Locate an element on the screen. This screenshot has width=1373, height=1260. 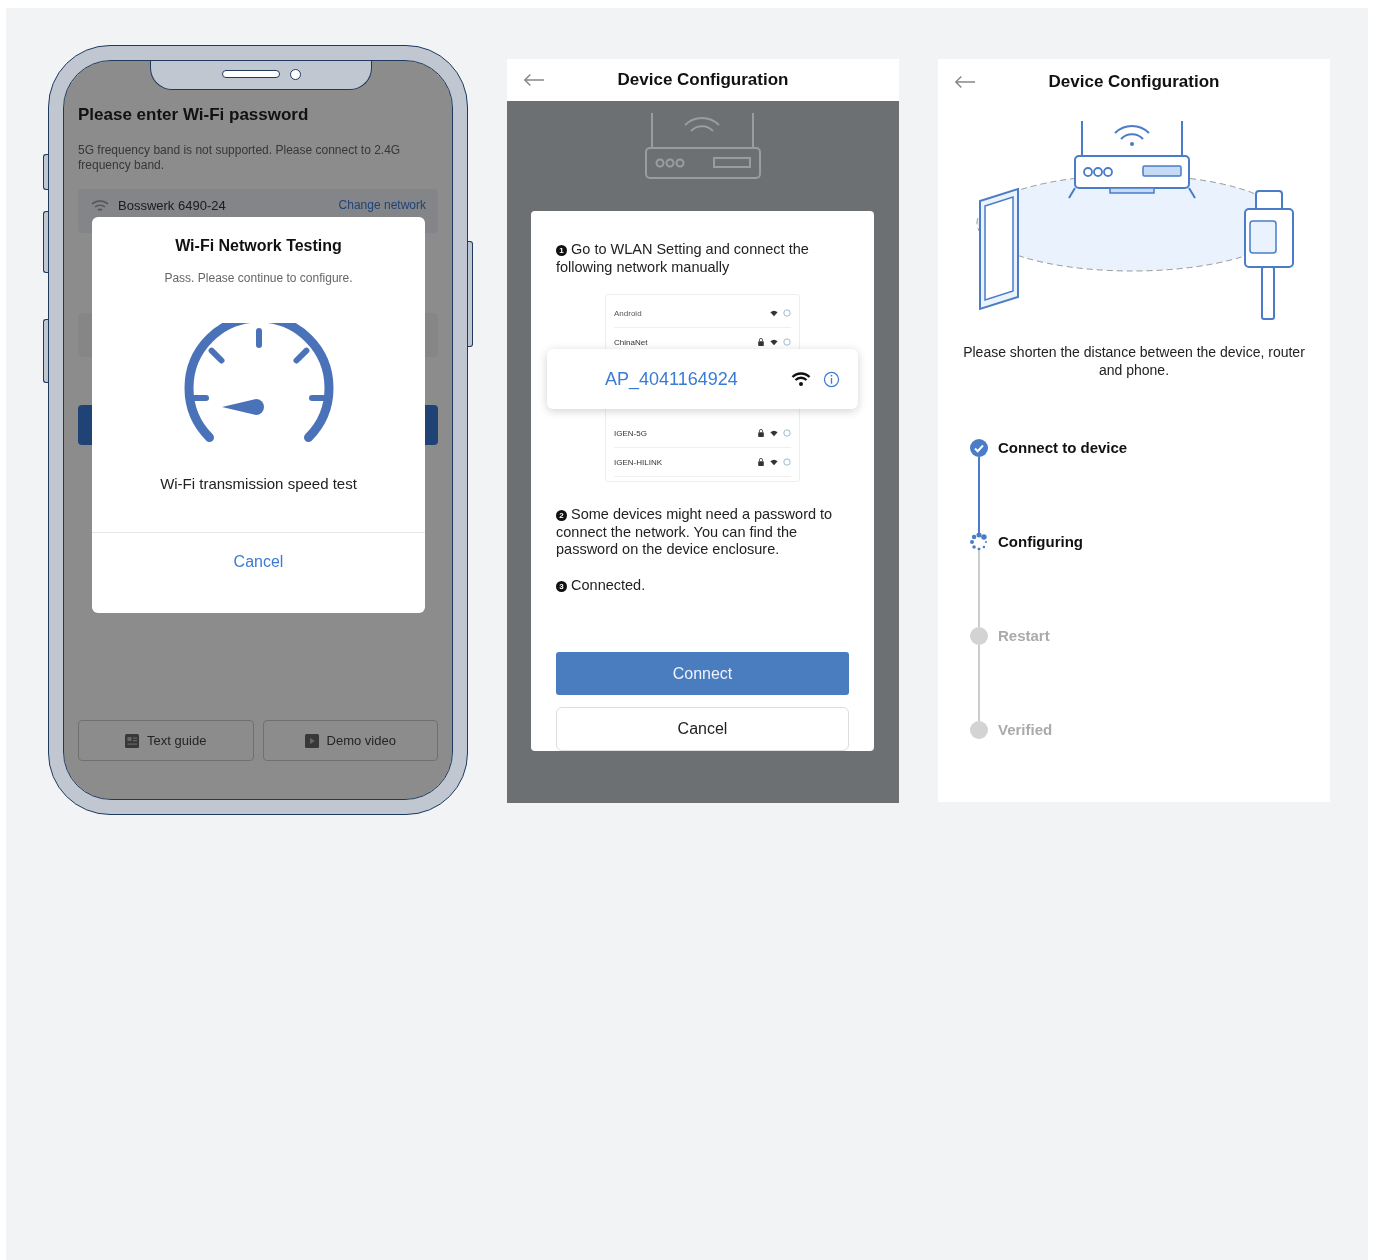
distance-hint: Please shorten the distance between the device, router and phone. is located at coordinates (1134, 361).